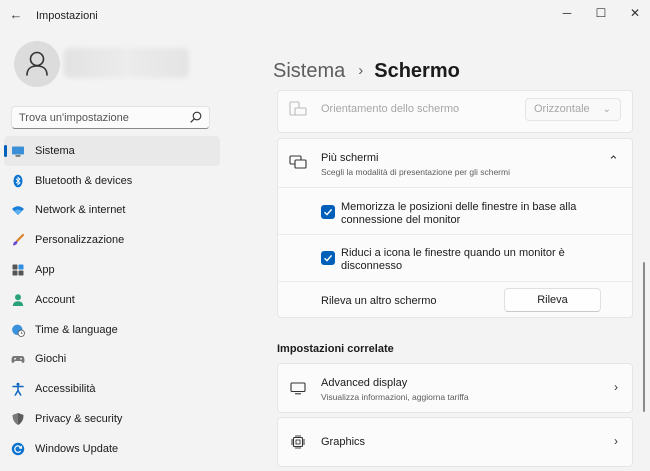 This screenshot has height=471, width=650. I want to click on back-button: ←, so click(16, 15).